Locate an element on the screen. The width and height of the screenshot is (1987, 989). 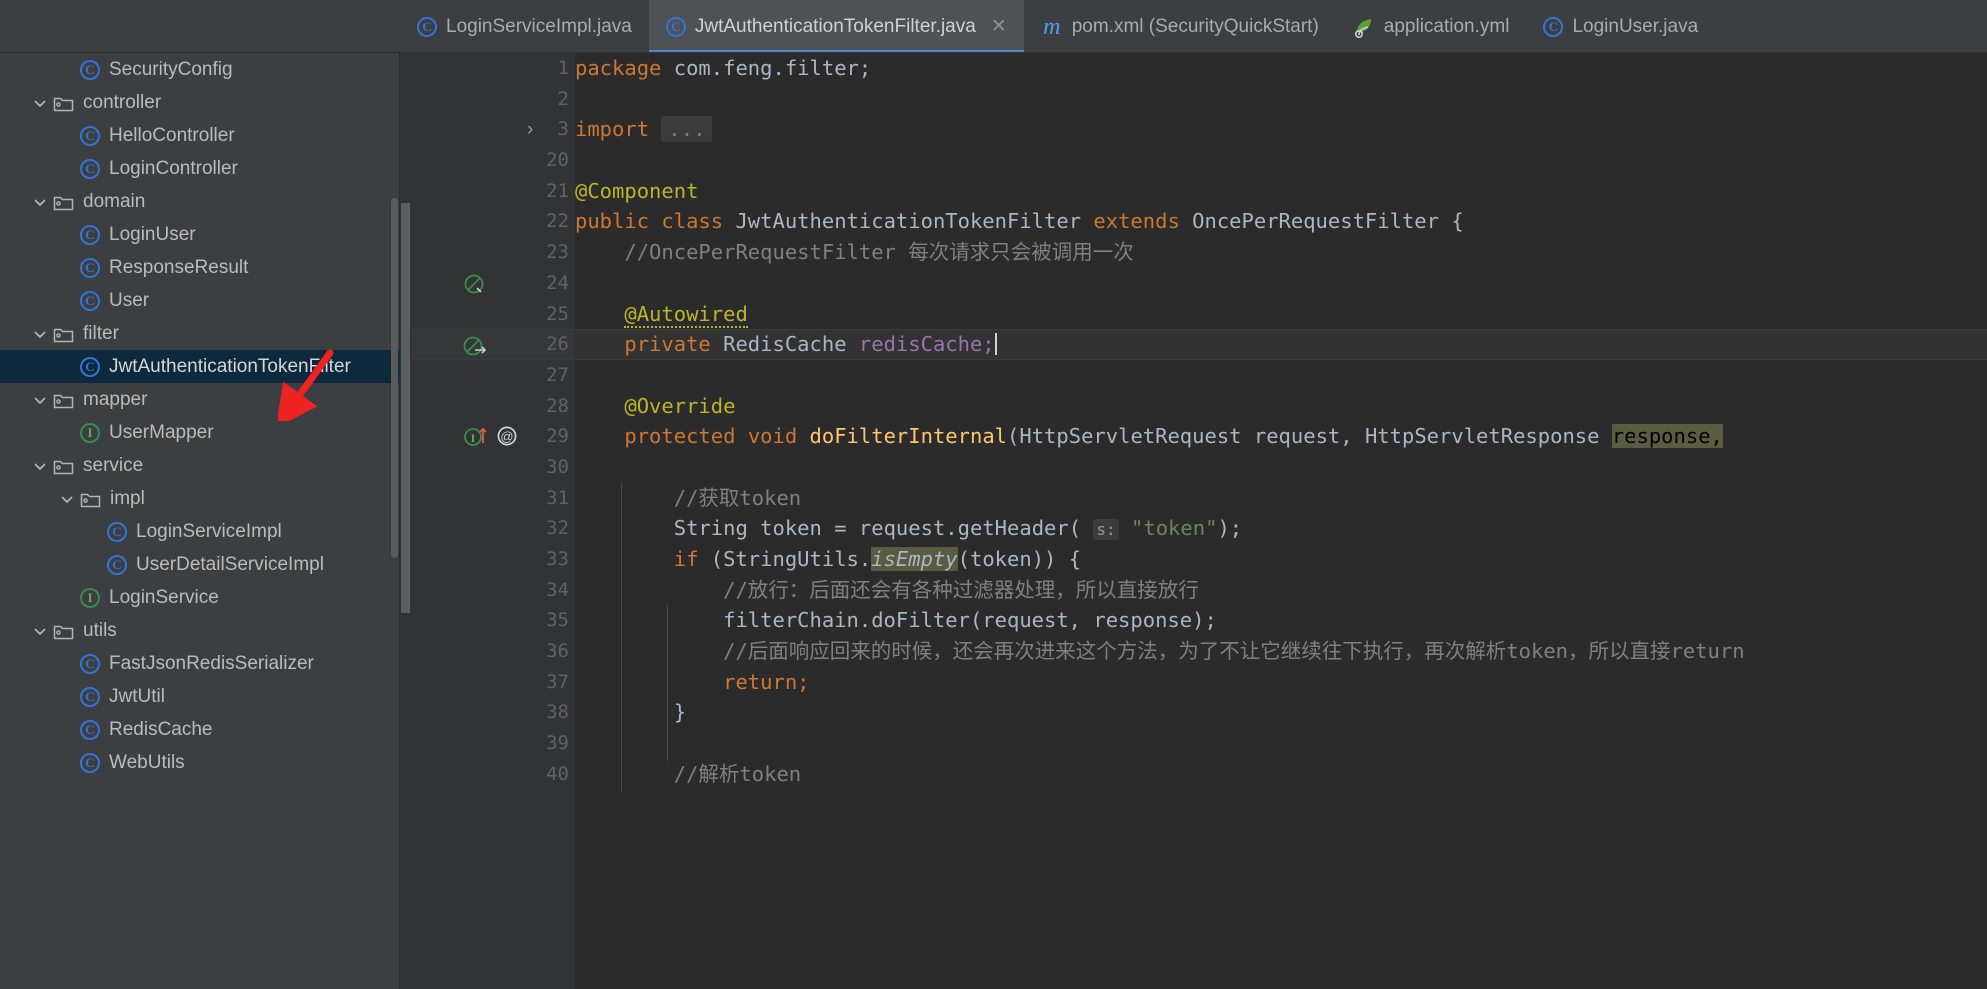
tree-item-filter: filter is located at coordinates (200, 333).